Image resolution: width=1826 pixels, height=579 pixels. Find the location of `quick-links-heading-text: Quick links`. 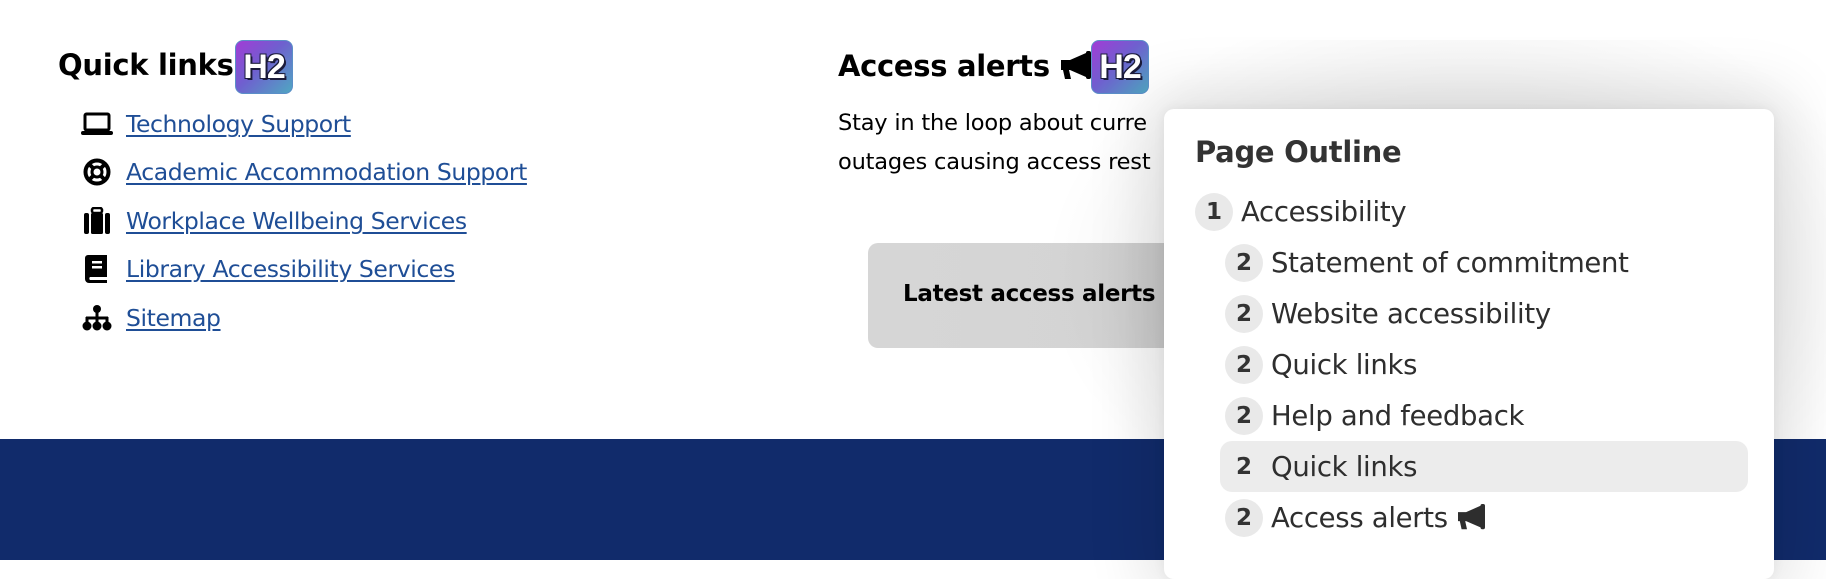

quick-links-heading-text: Quick links is located at coordinates (146, 65).